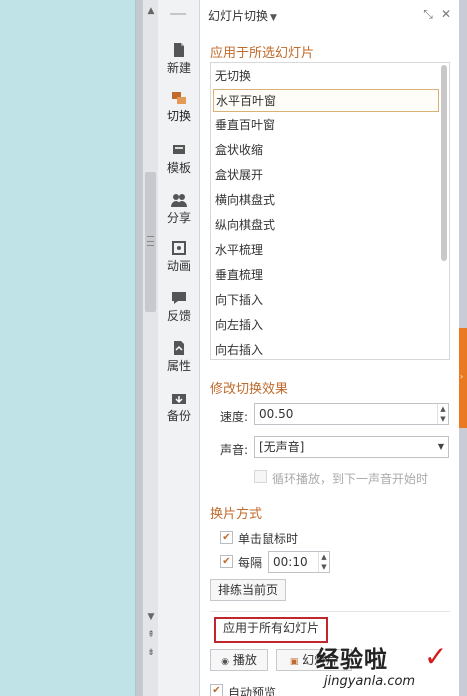  I want to click on speed-stepper: ▲ ▼, so click(442, 414).